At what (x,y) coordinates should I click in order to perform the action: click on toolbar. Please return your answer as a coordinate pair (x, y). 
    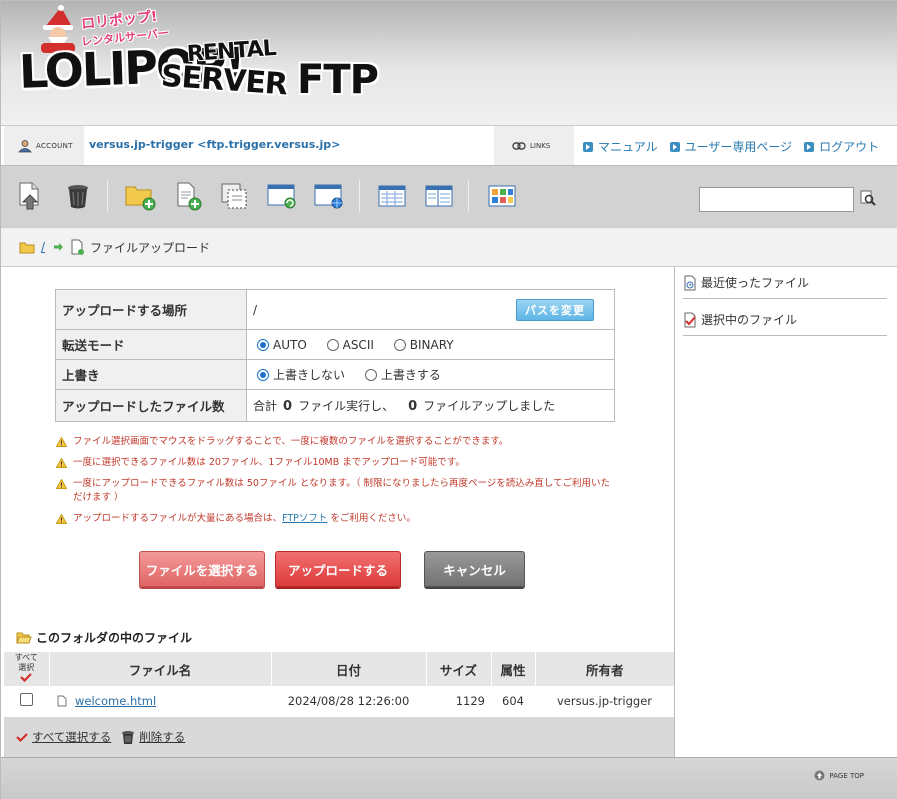
    Looking at the image, I should click on (449, 196).